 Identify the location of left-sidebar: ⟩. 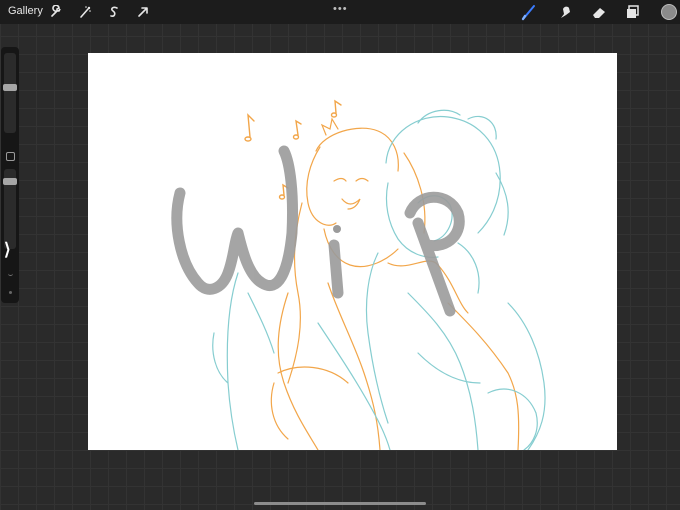
(10, 175).